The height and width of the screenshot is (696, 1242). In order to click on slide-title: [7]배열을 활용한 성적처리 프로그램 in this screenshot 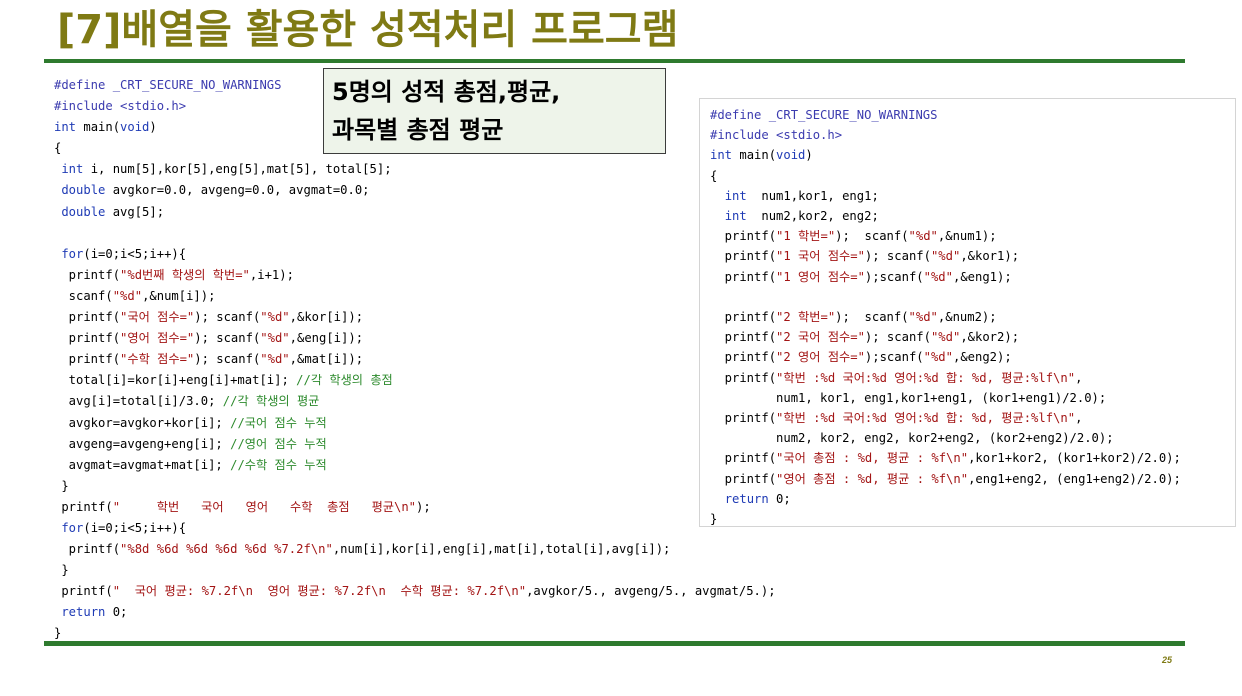, I will do `click(368, 30)`.